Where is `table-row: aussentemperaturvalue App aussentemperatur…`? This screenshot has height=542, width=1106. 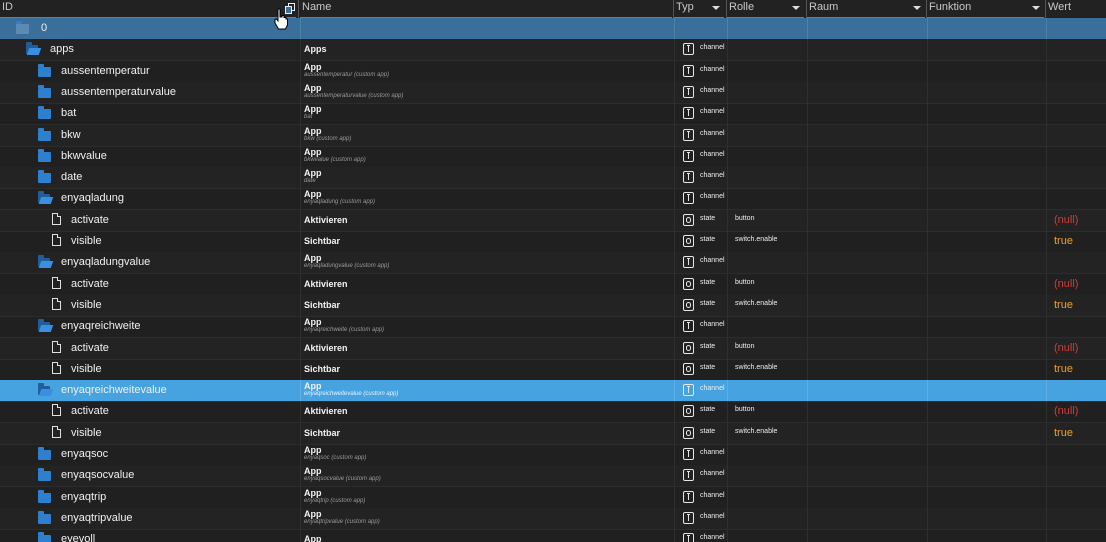 table-row: aussentemperaturvalue App aussentemperatur… is located at coordinates (553, 93).